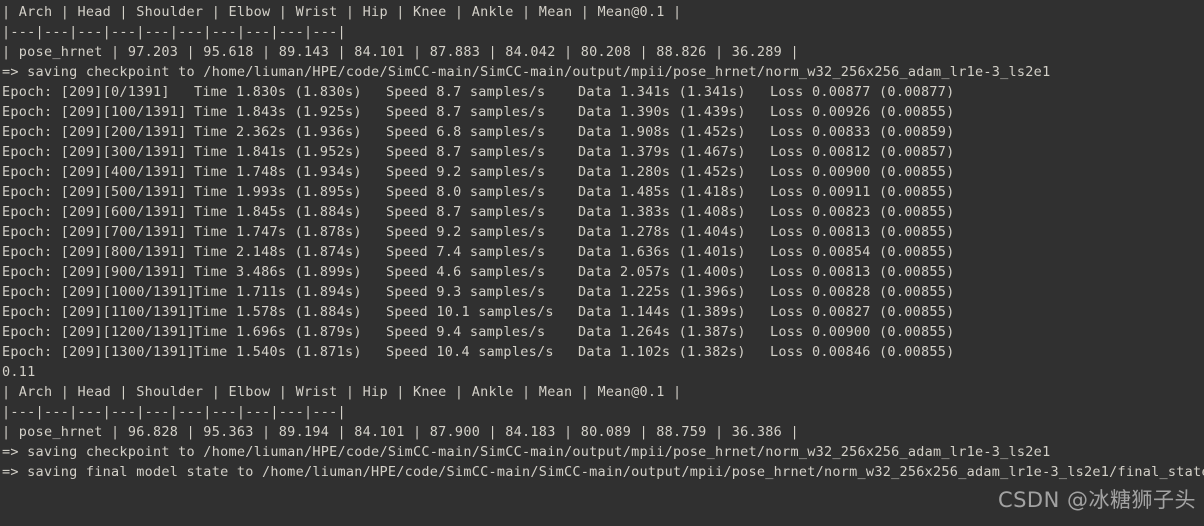 This screenshot has height=526, width=1204. I want to click on epoch-field: Epoch: [209][300/1391], so click(94, 152).